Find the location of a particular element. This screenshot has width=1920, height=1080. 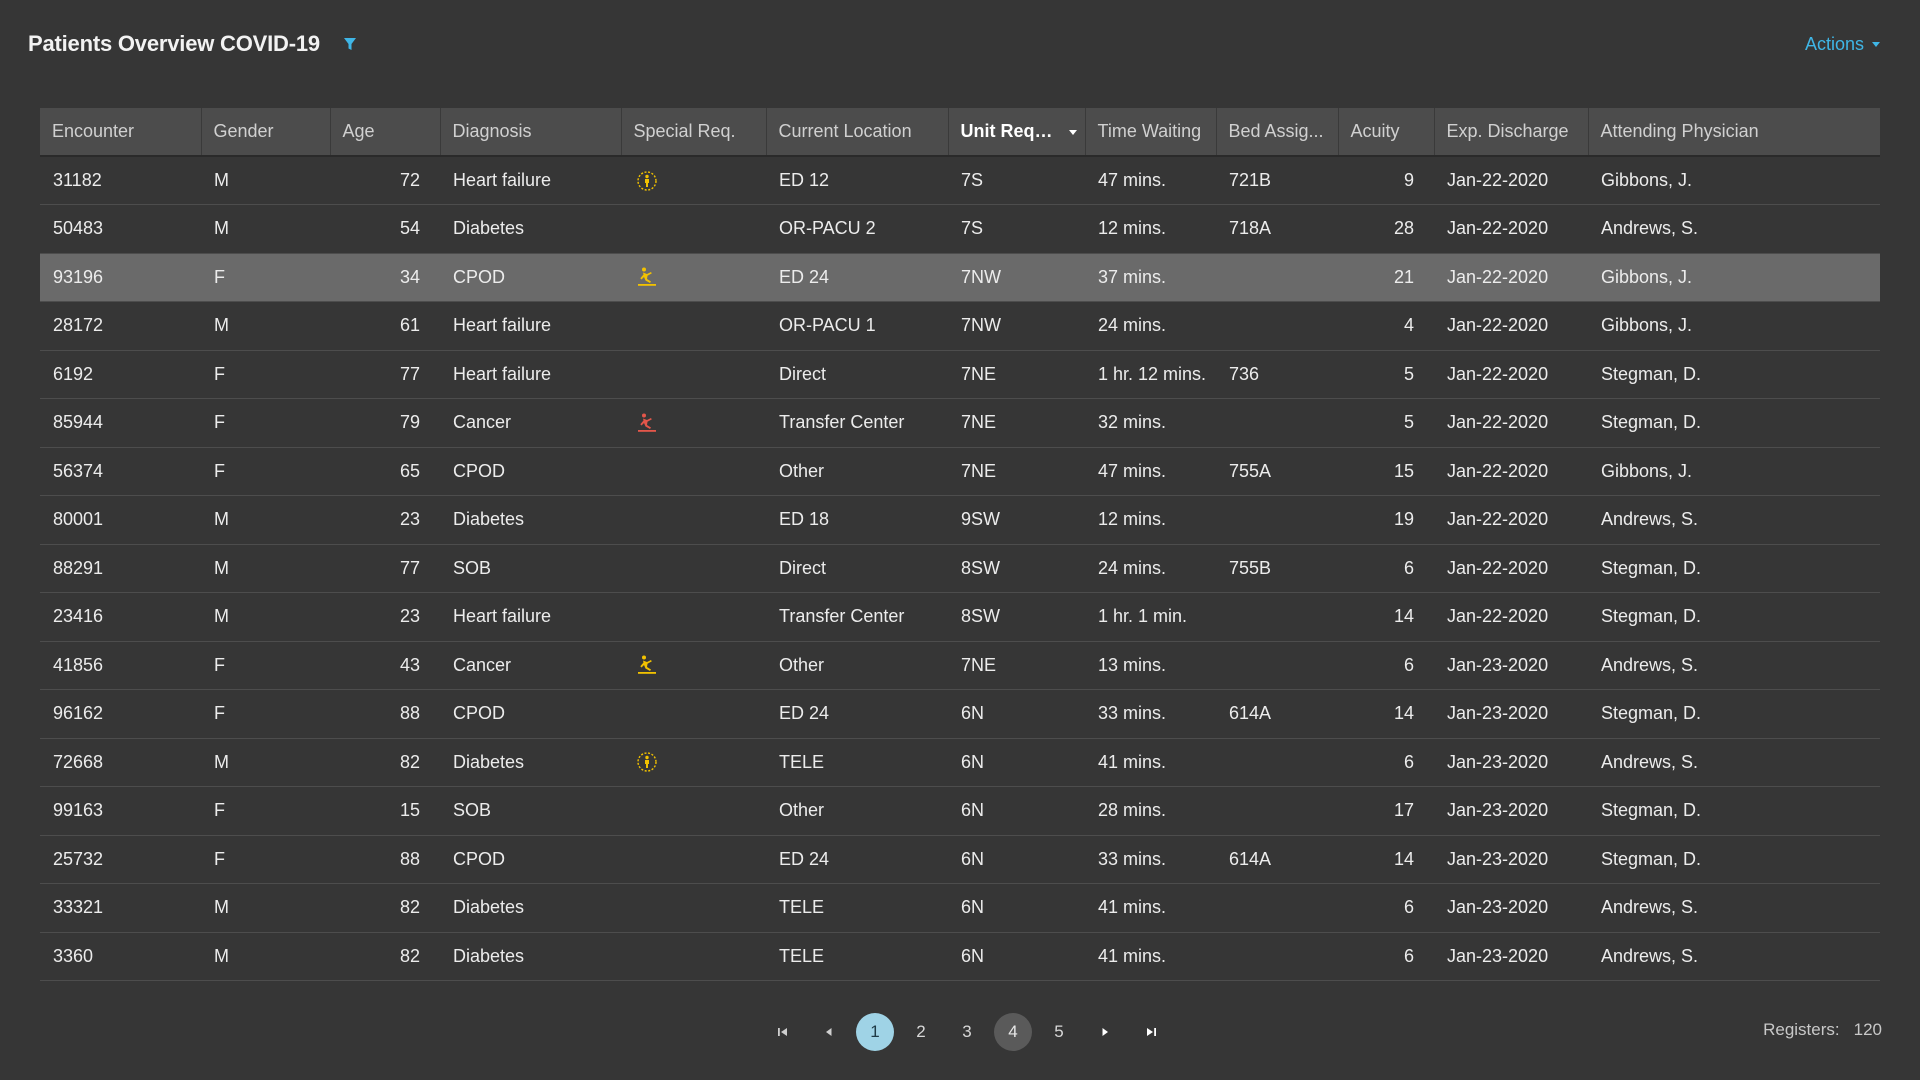

cell-physician: Gibbons, J. is located at coordinates (1647, 180).